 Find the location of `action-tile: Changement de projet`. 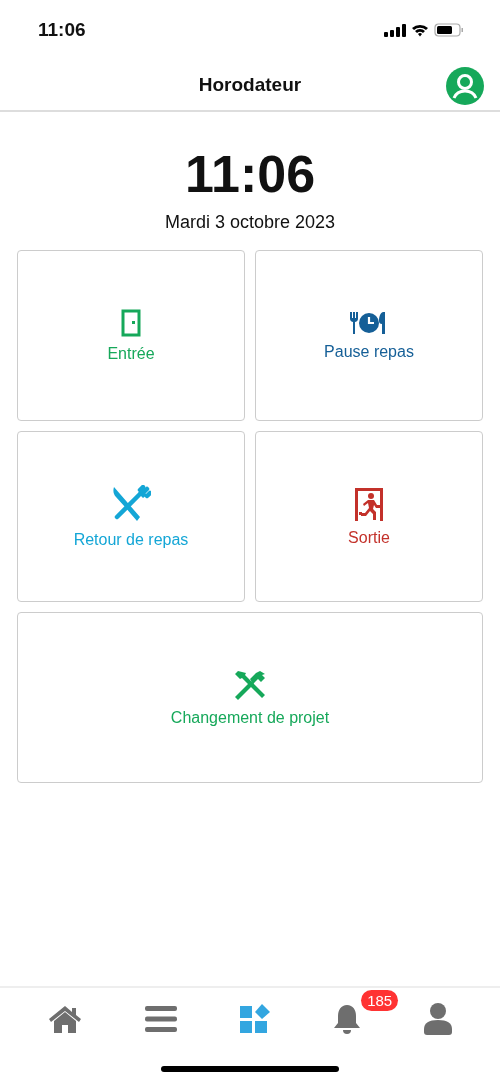

action-tile: Changement de projet is located at coordinates (250, 697).